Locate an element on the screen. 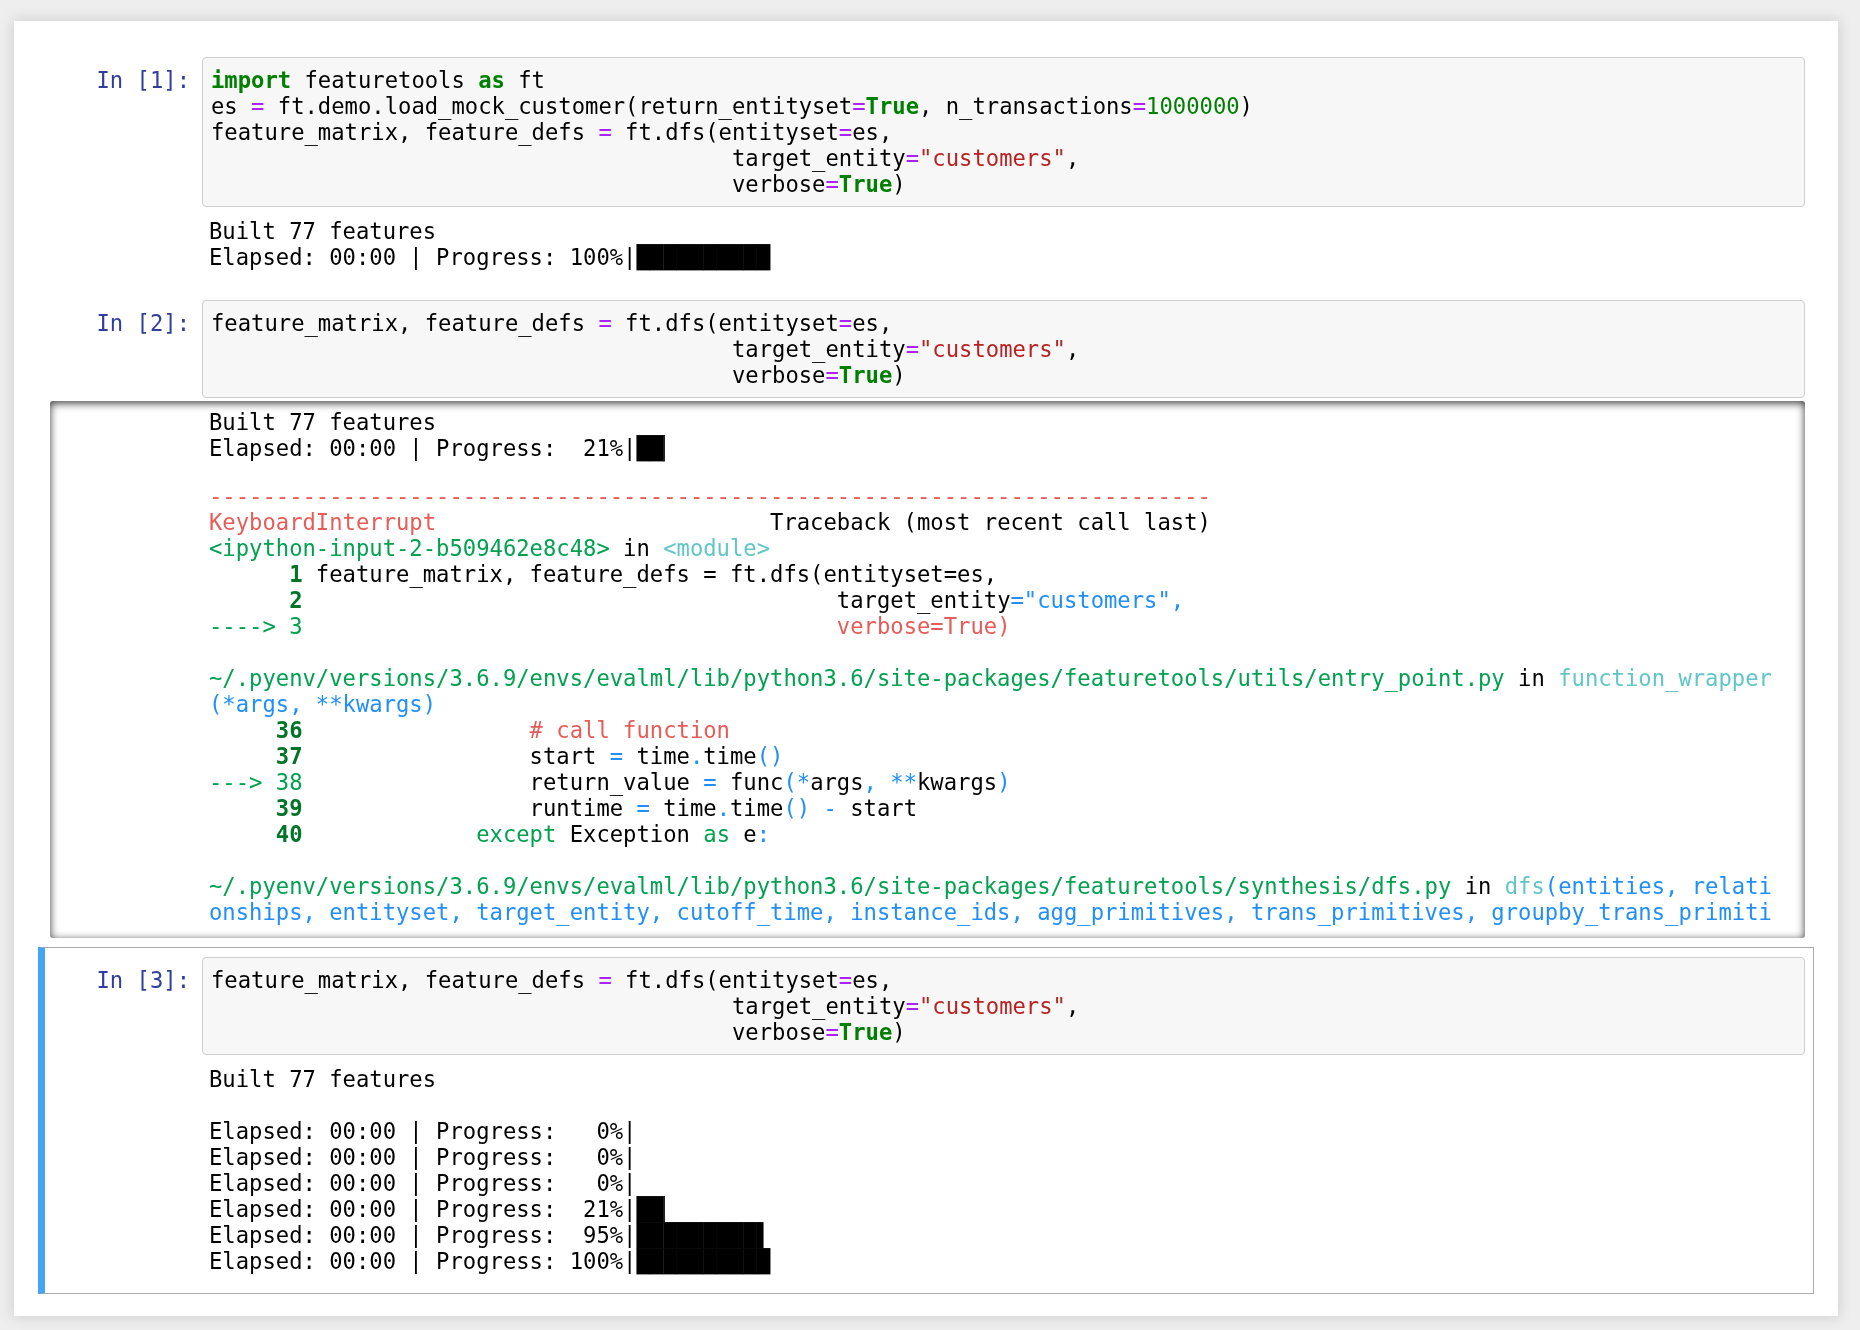 The image size is (1860, 1330). input-prompt: In [1]: is located at coordinates (143, 80).